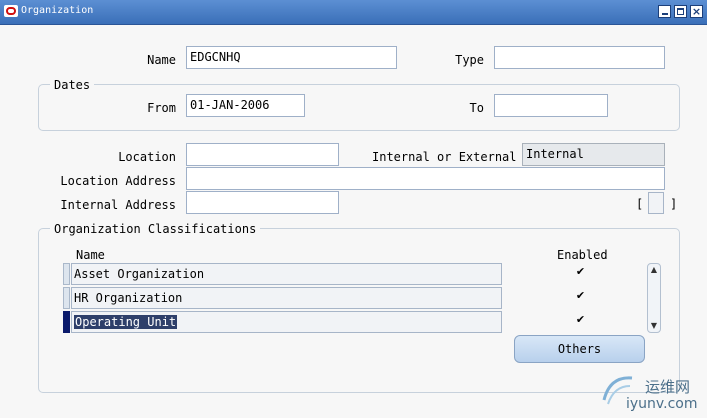 The width and height of the screenshot is (707, 418). Describe the element at coordinates (668, 387) in the screenshot. I see `watermark-brand: 运维网` at that location.